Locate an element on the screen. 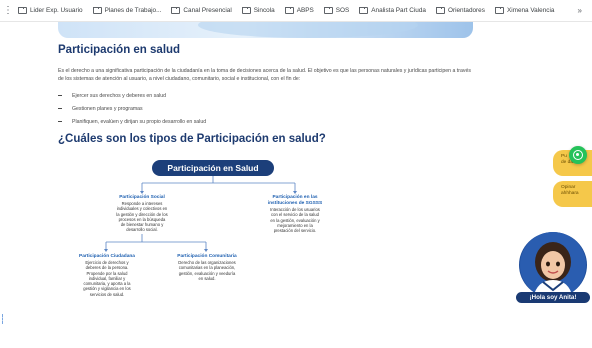 This screenshot has width=592, height=348. whatsapp-icon is located at coordinates (578, 155).